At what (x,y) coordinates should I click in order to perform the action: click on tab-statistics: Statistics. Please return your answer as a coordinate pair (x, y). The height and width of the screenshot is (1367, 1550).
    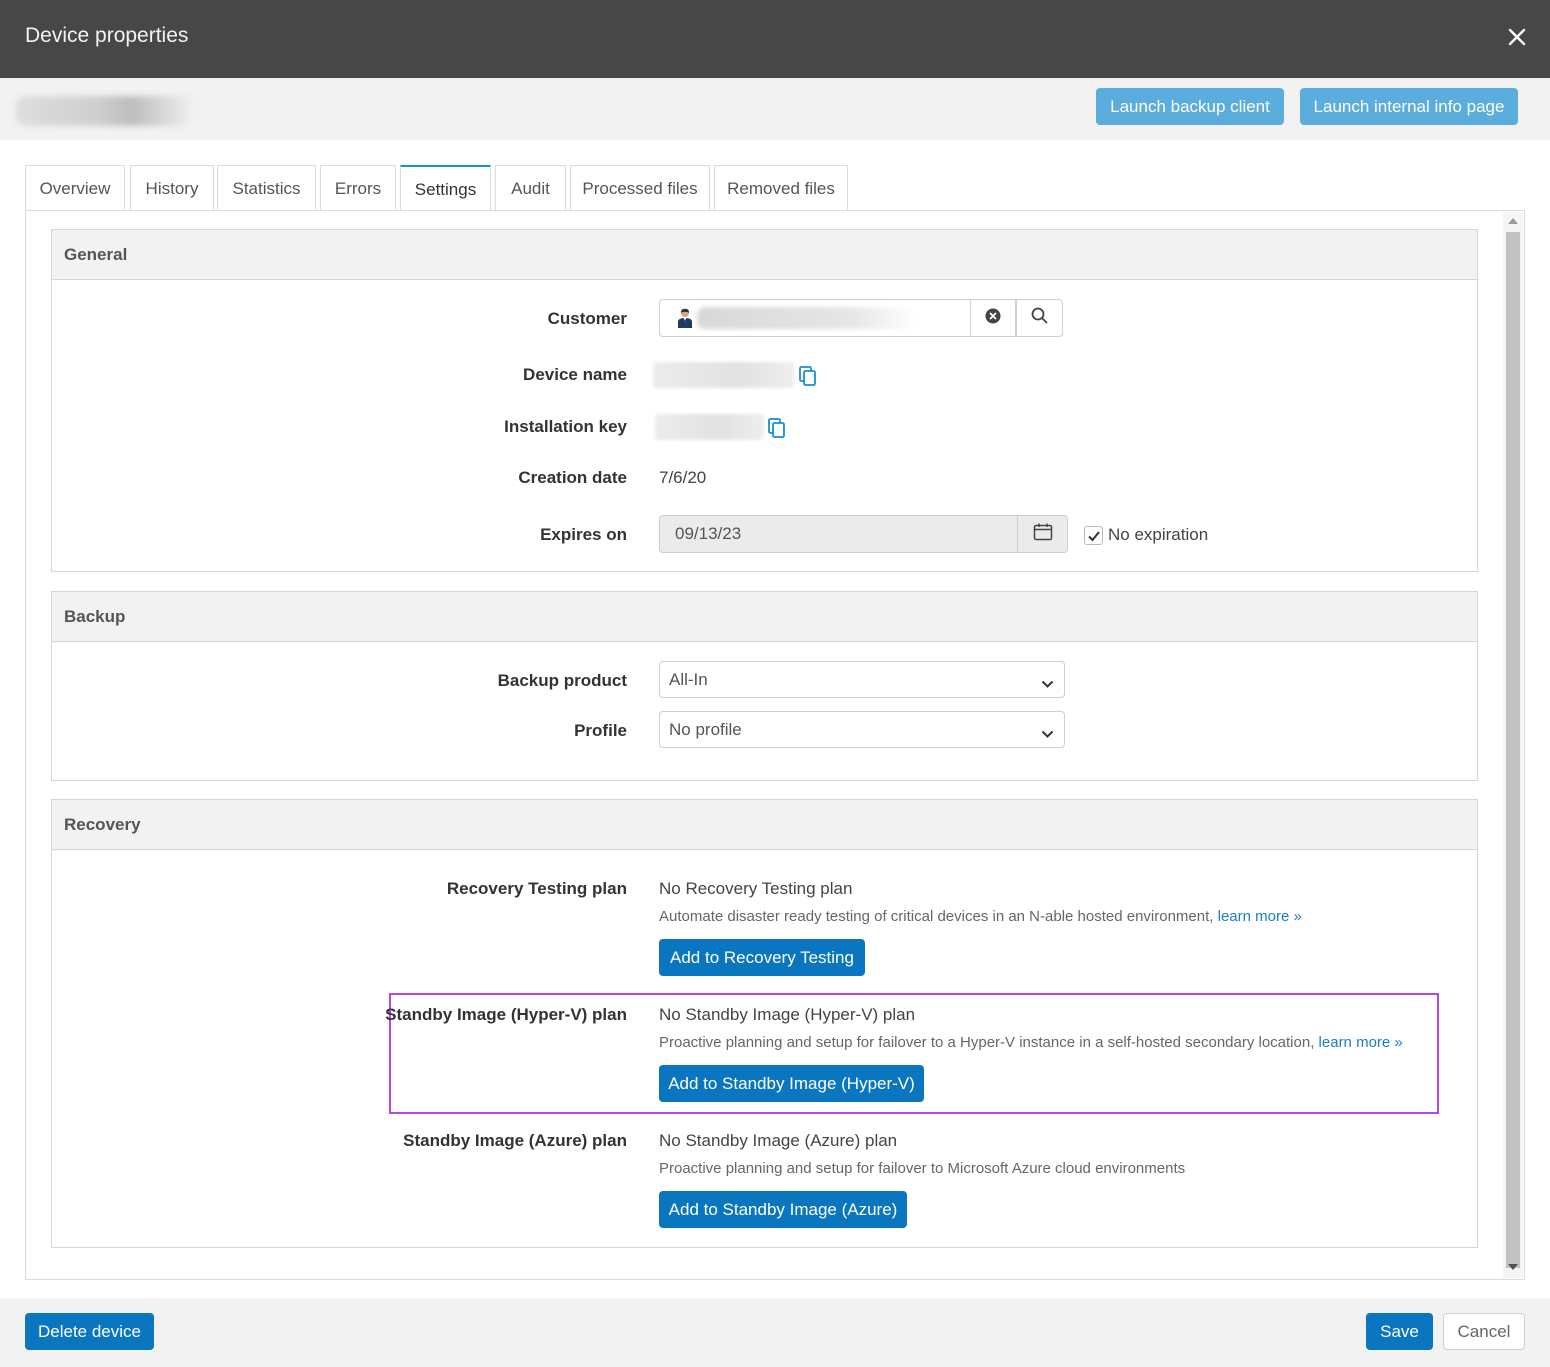
    Looking at the image, I should click on (266, 188).